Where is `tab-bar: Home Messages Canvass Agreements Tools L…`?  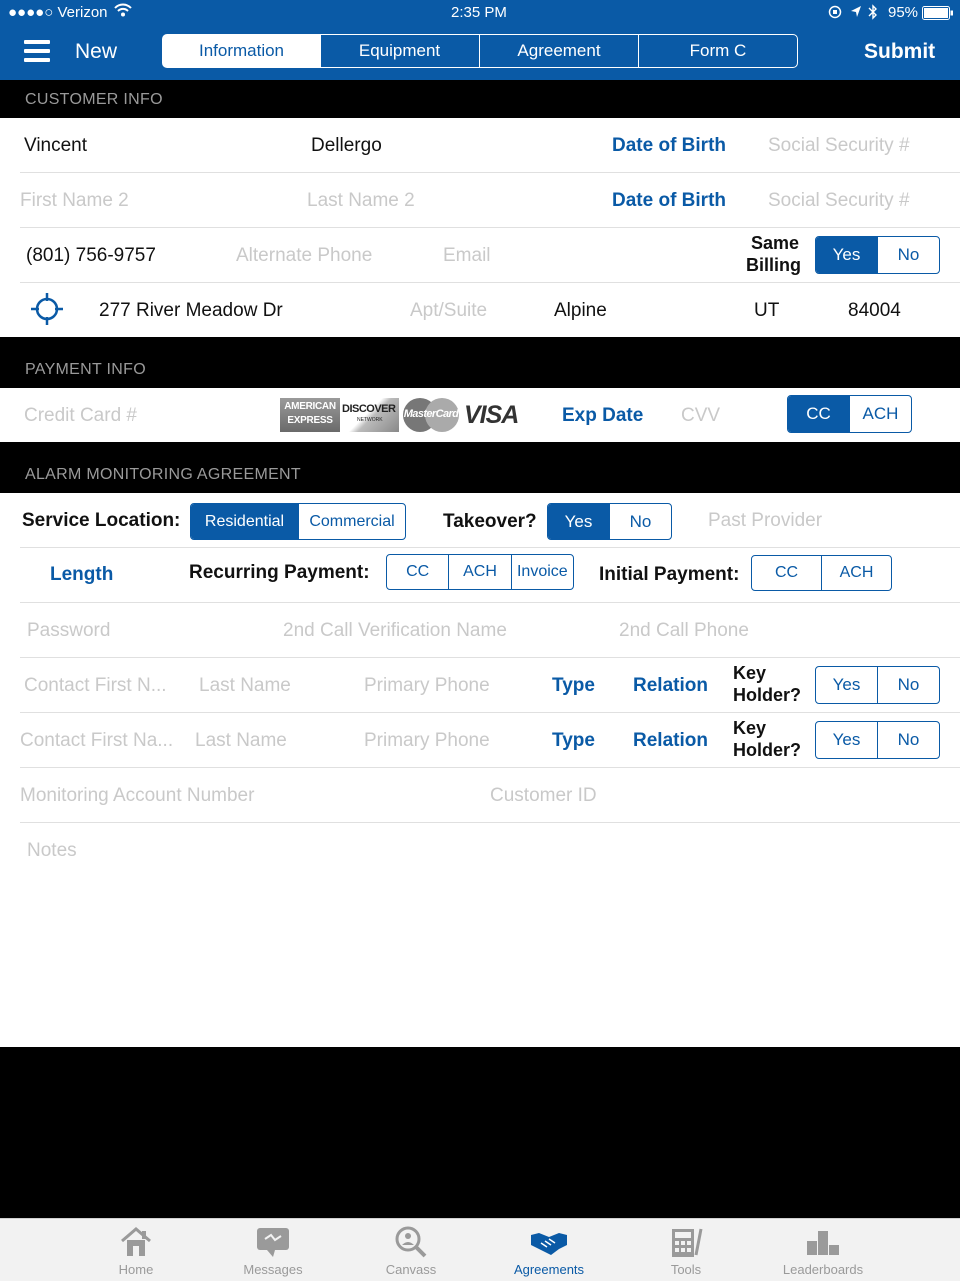
tab-bar: Home Messages Canvass Agreements Tools L… is located at coordinates (480, 1249).